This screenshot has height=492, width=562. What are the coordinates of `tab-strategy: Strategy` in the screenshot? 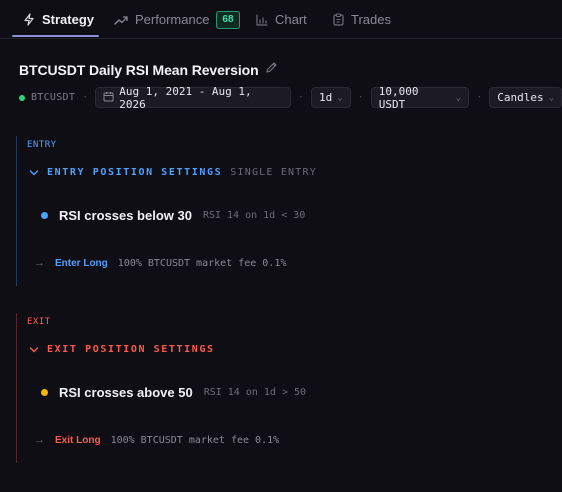 It's located at (58, 19).